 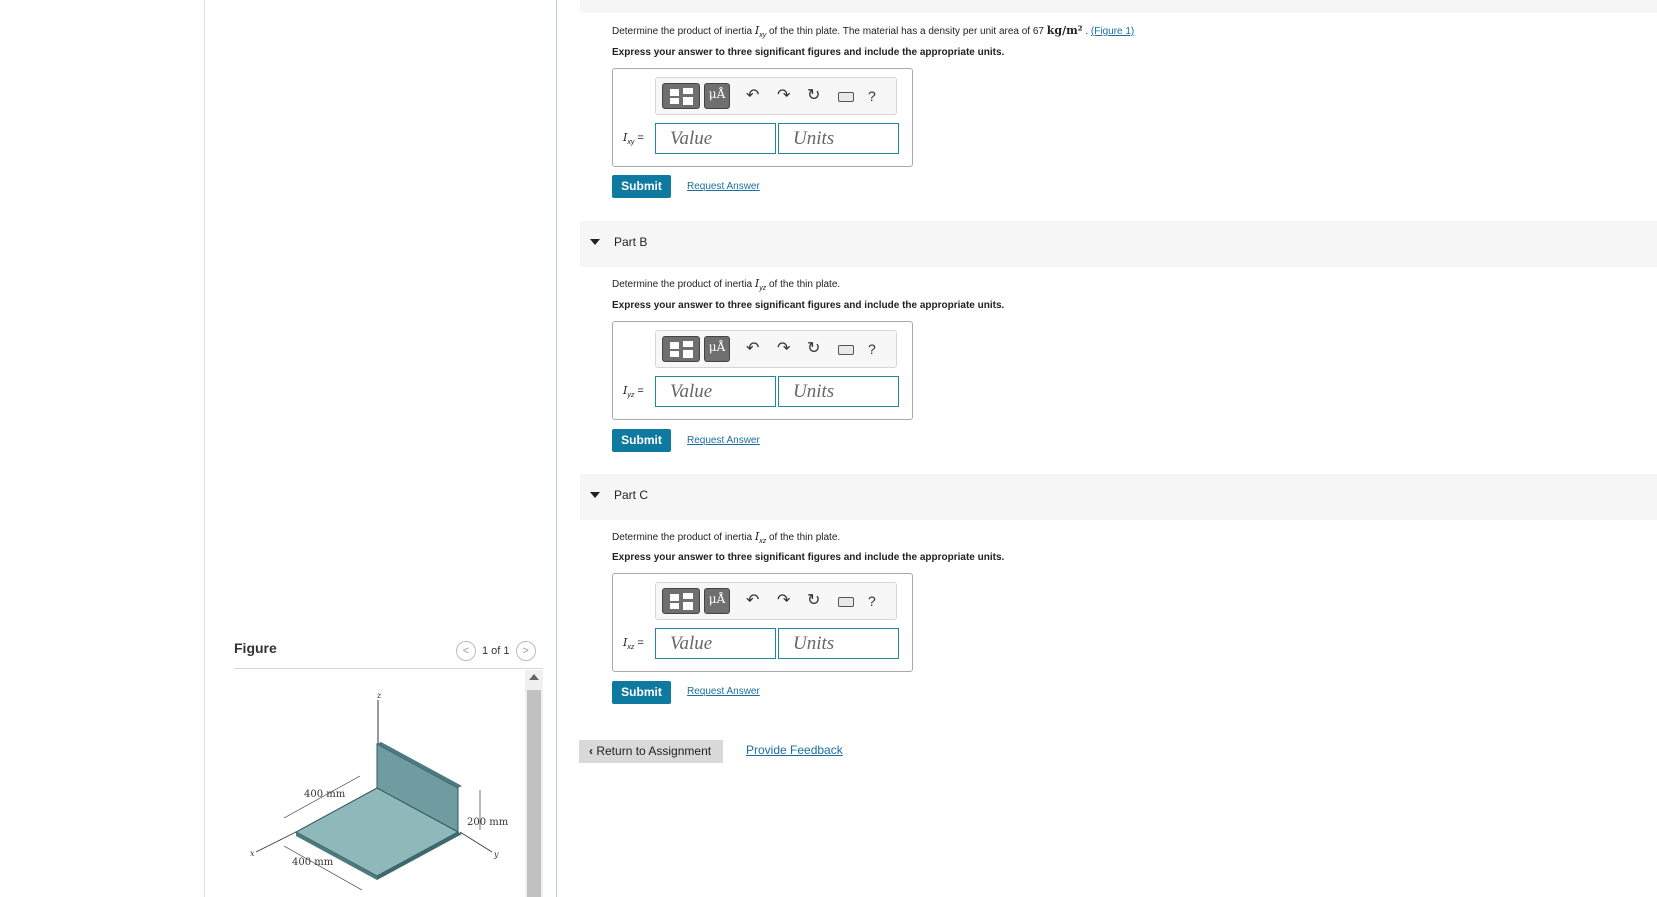 I want to click on variable-label: Ixy =, so click(x=633, y=138).